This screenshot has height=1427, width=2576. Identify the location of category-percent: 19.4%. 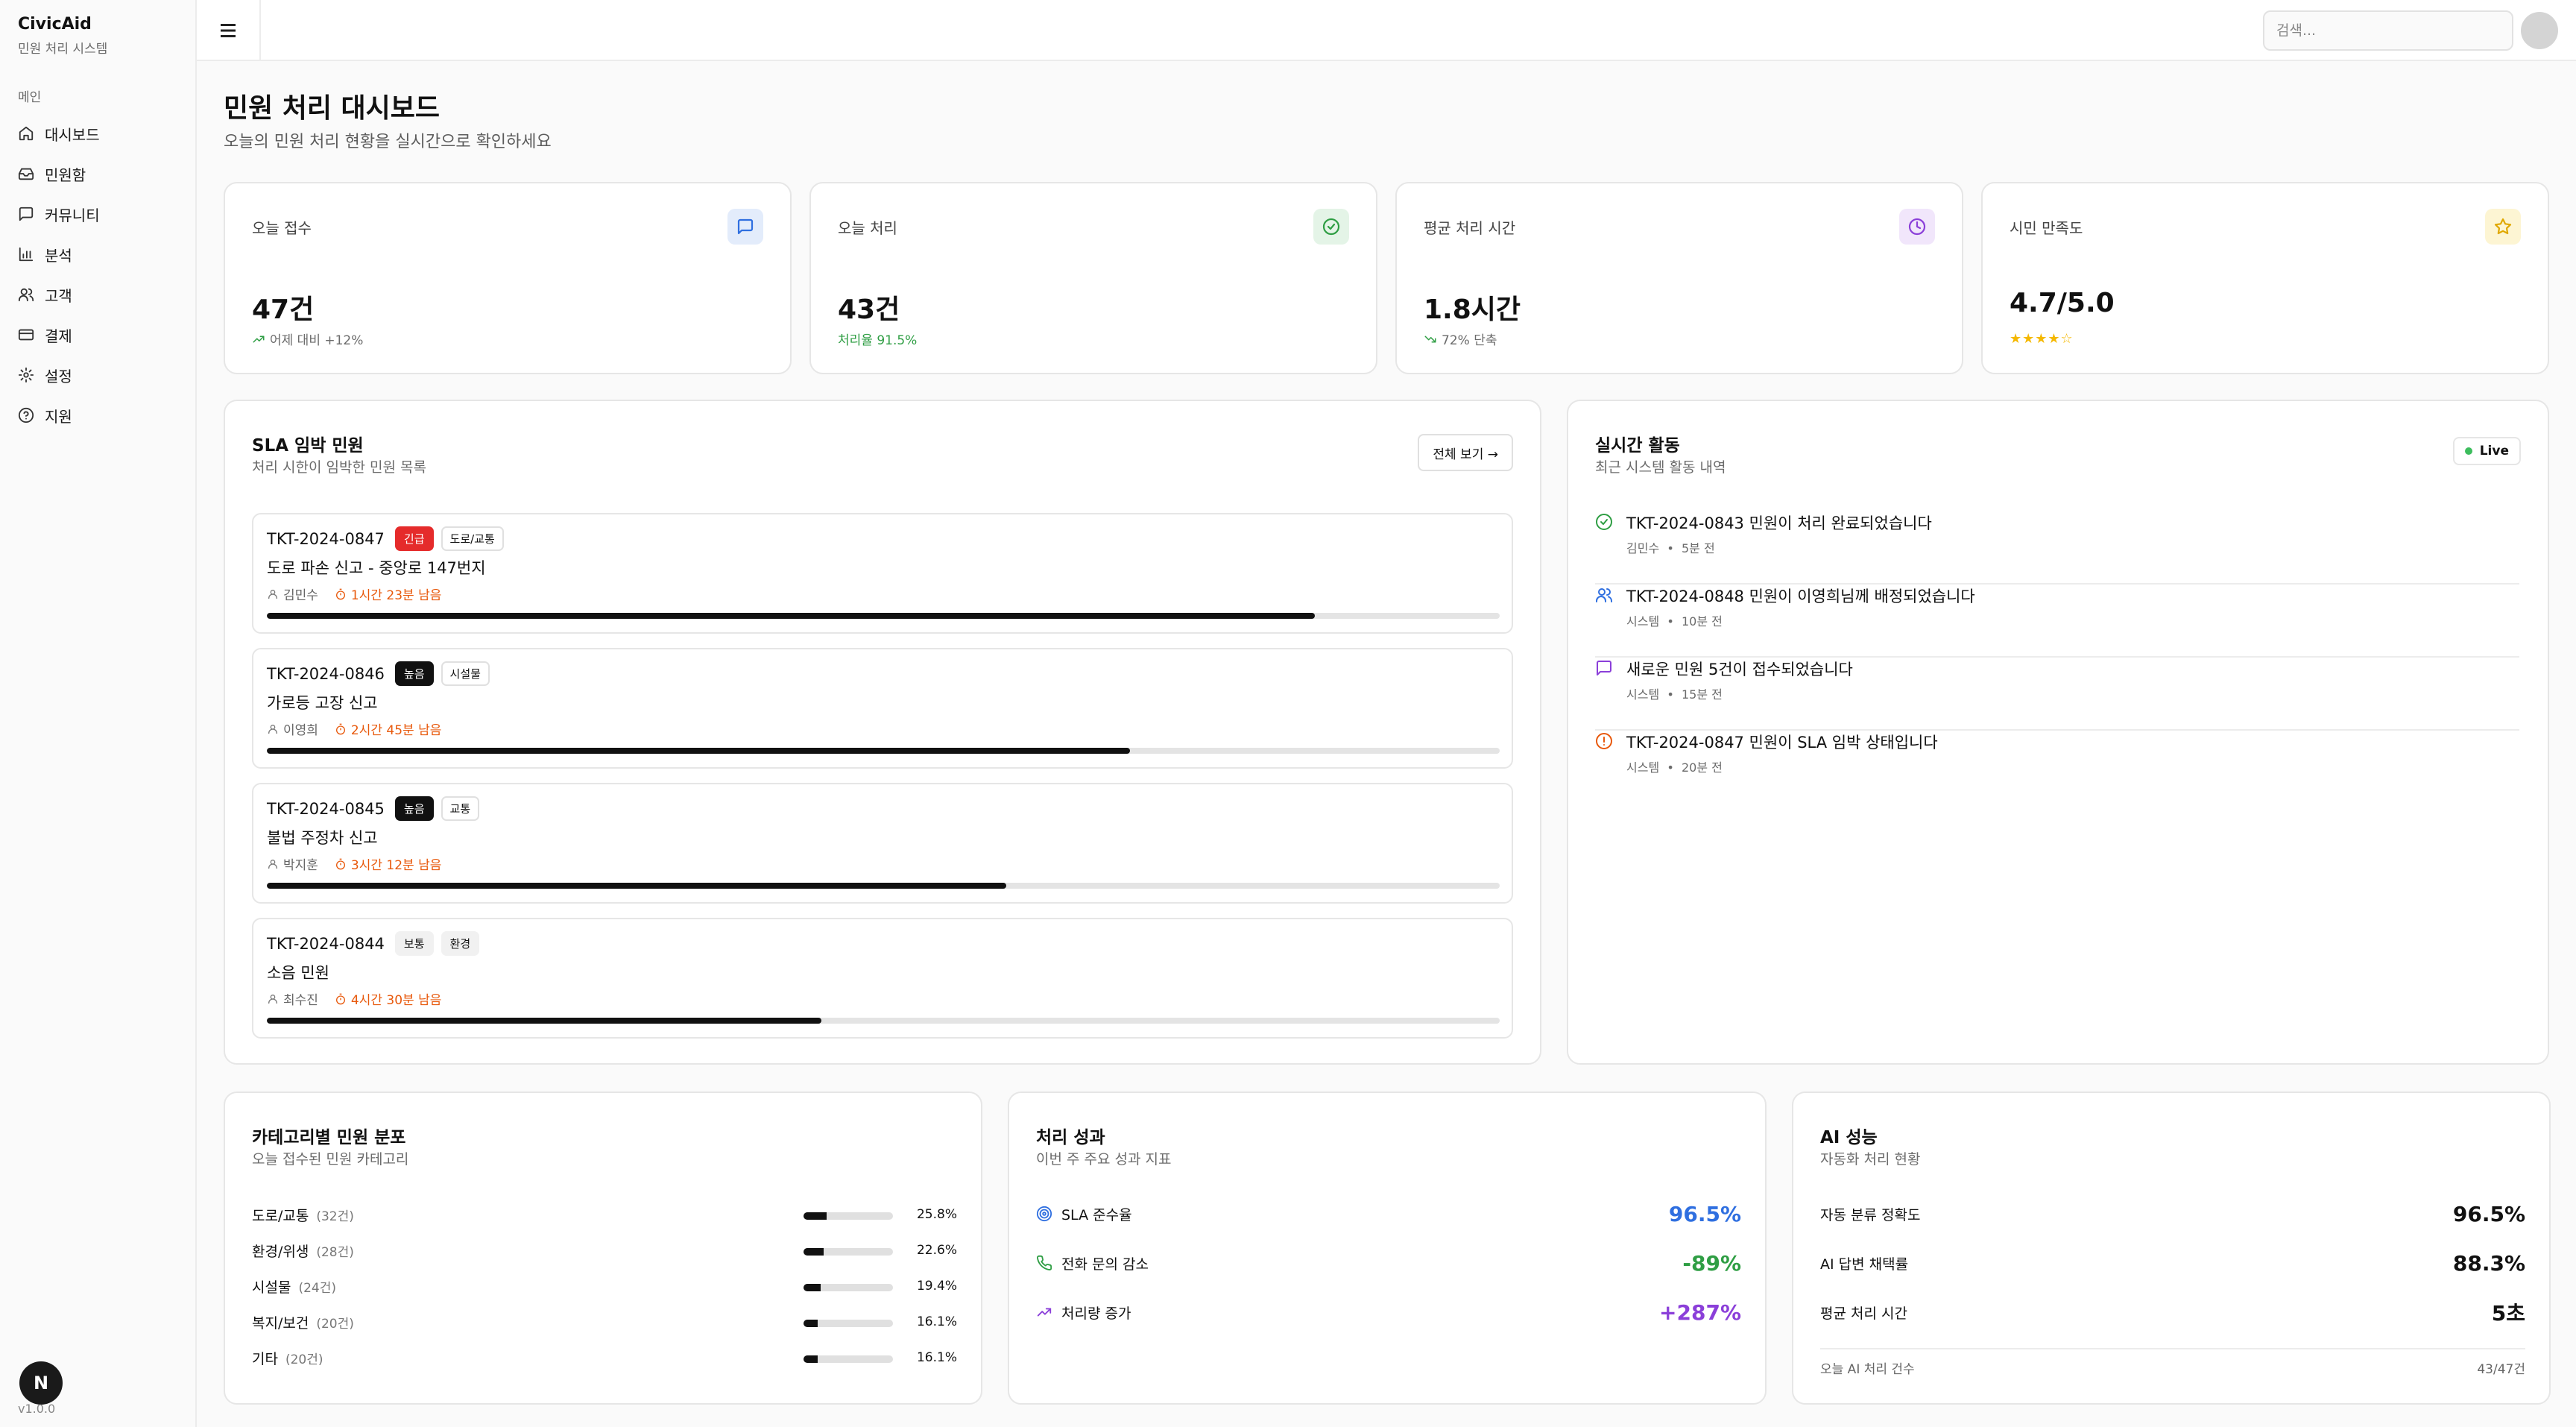
(937, 1287).